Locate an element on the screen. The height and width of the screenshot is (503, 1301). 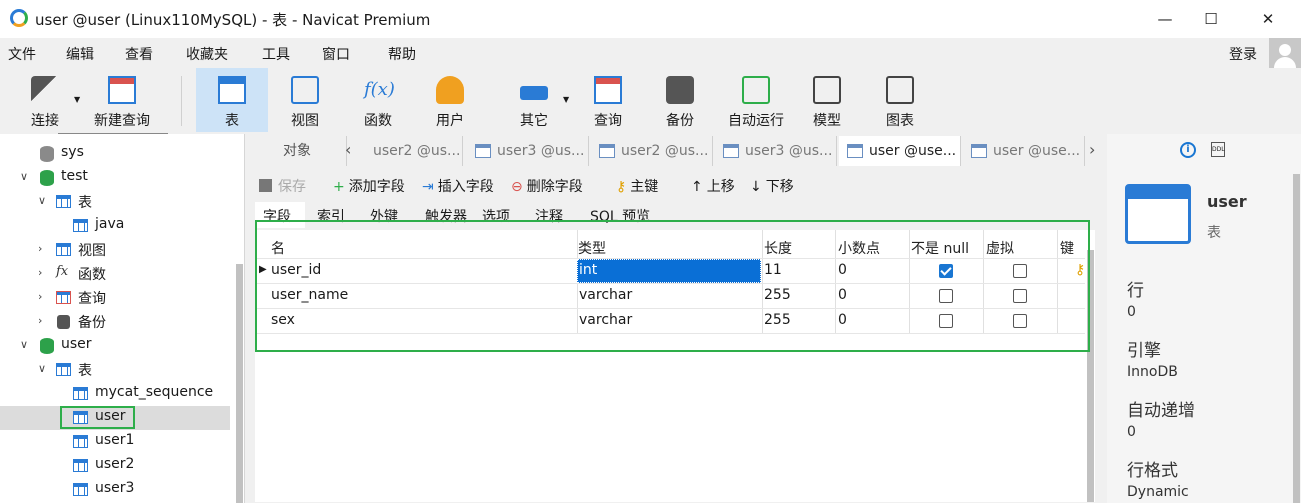
view-button: 视图 is located at coordinates (305, 100).